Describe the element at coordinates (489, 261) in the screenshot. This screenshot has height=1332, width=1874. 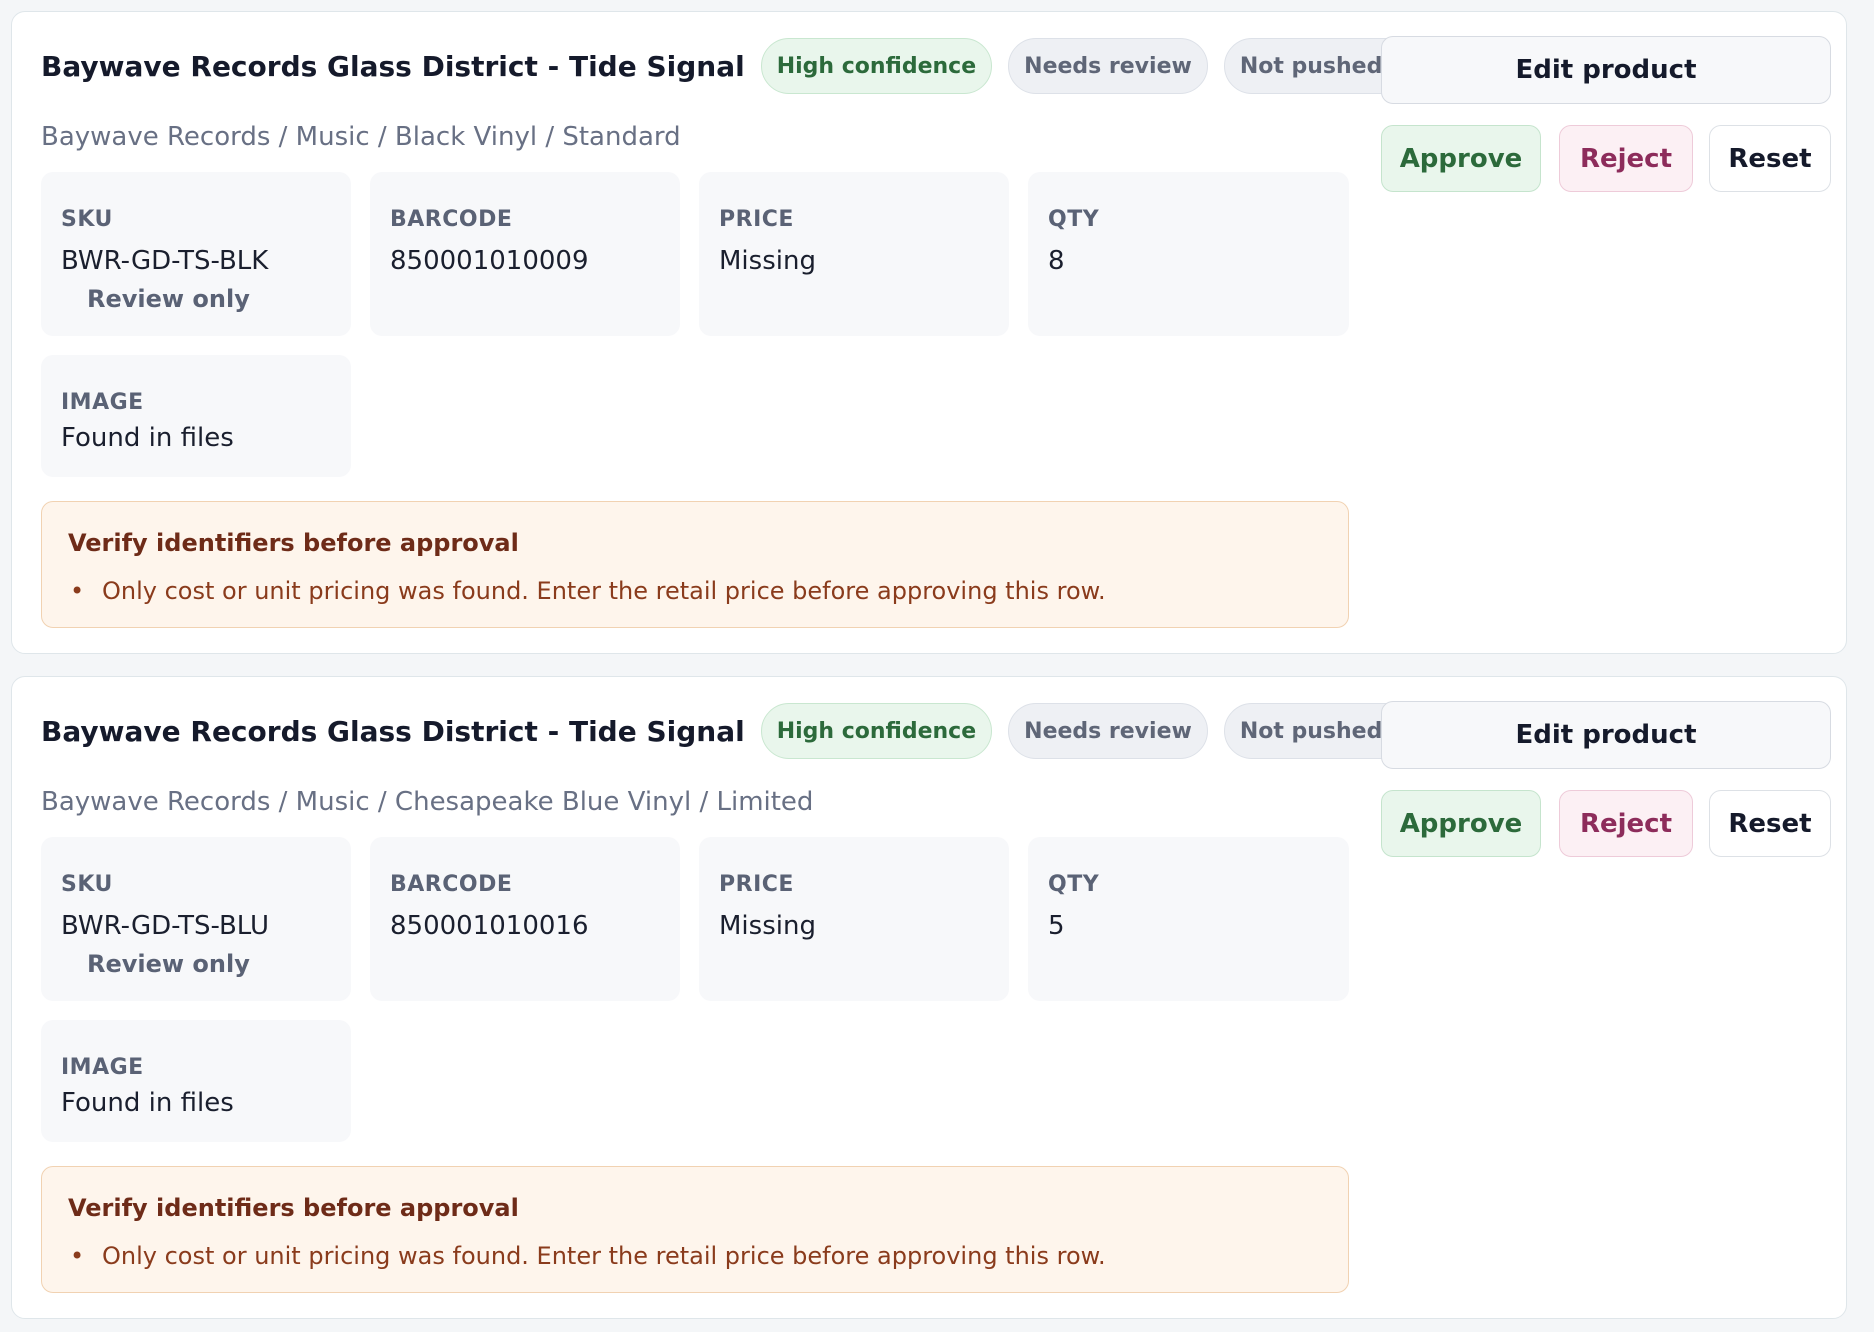
I see `barcode-value: 850001010009` at that location.